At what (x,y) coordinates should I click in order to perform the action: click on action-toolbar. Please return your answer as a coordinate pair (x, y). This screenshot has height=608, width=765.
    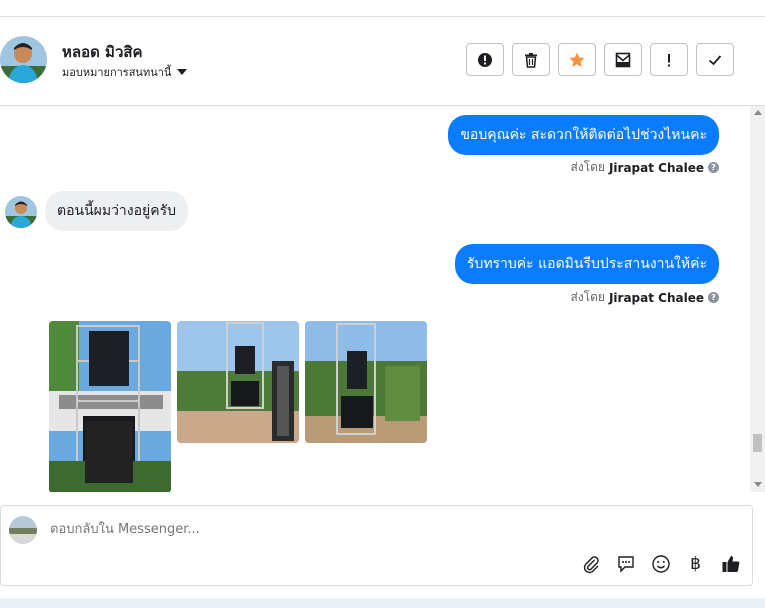
    Looking at the image, I should click on (600, 59).